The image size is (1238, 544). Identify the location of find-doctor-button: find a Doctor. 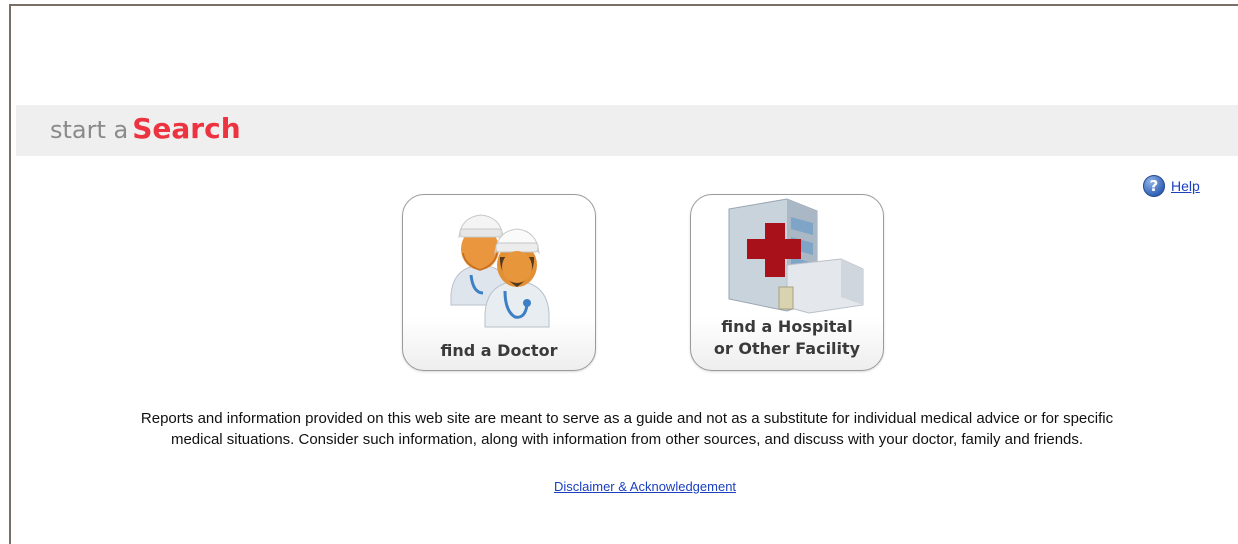
(499, 282).